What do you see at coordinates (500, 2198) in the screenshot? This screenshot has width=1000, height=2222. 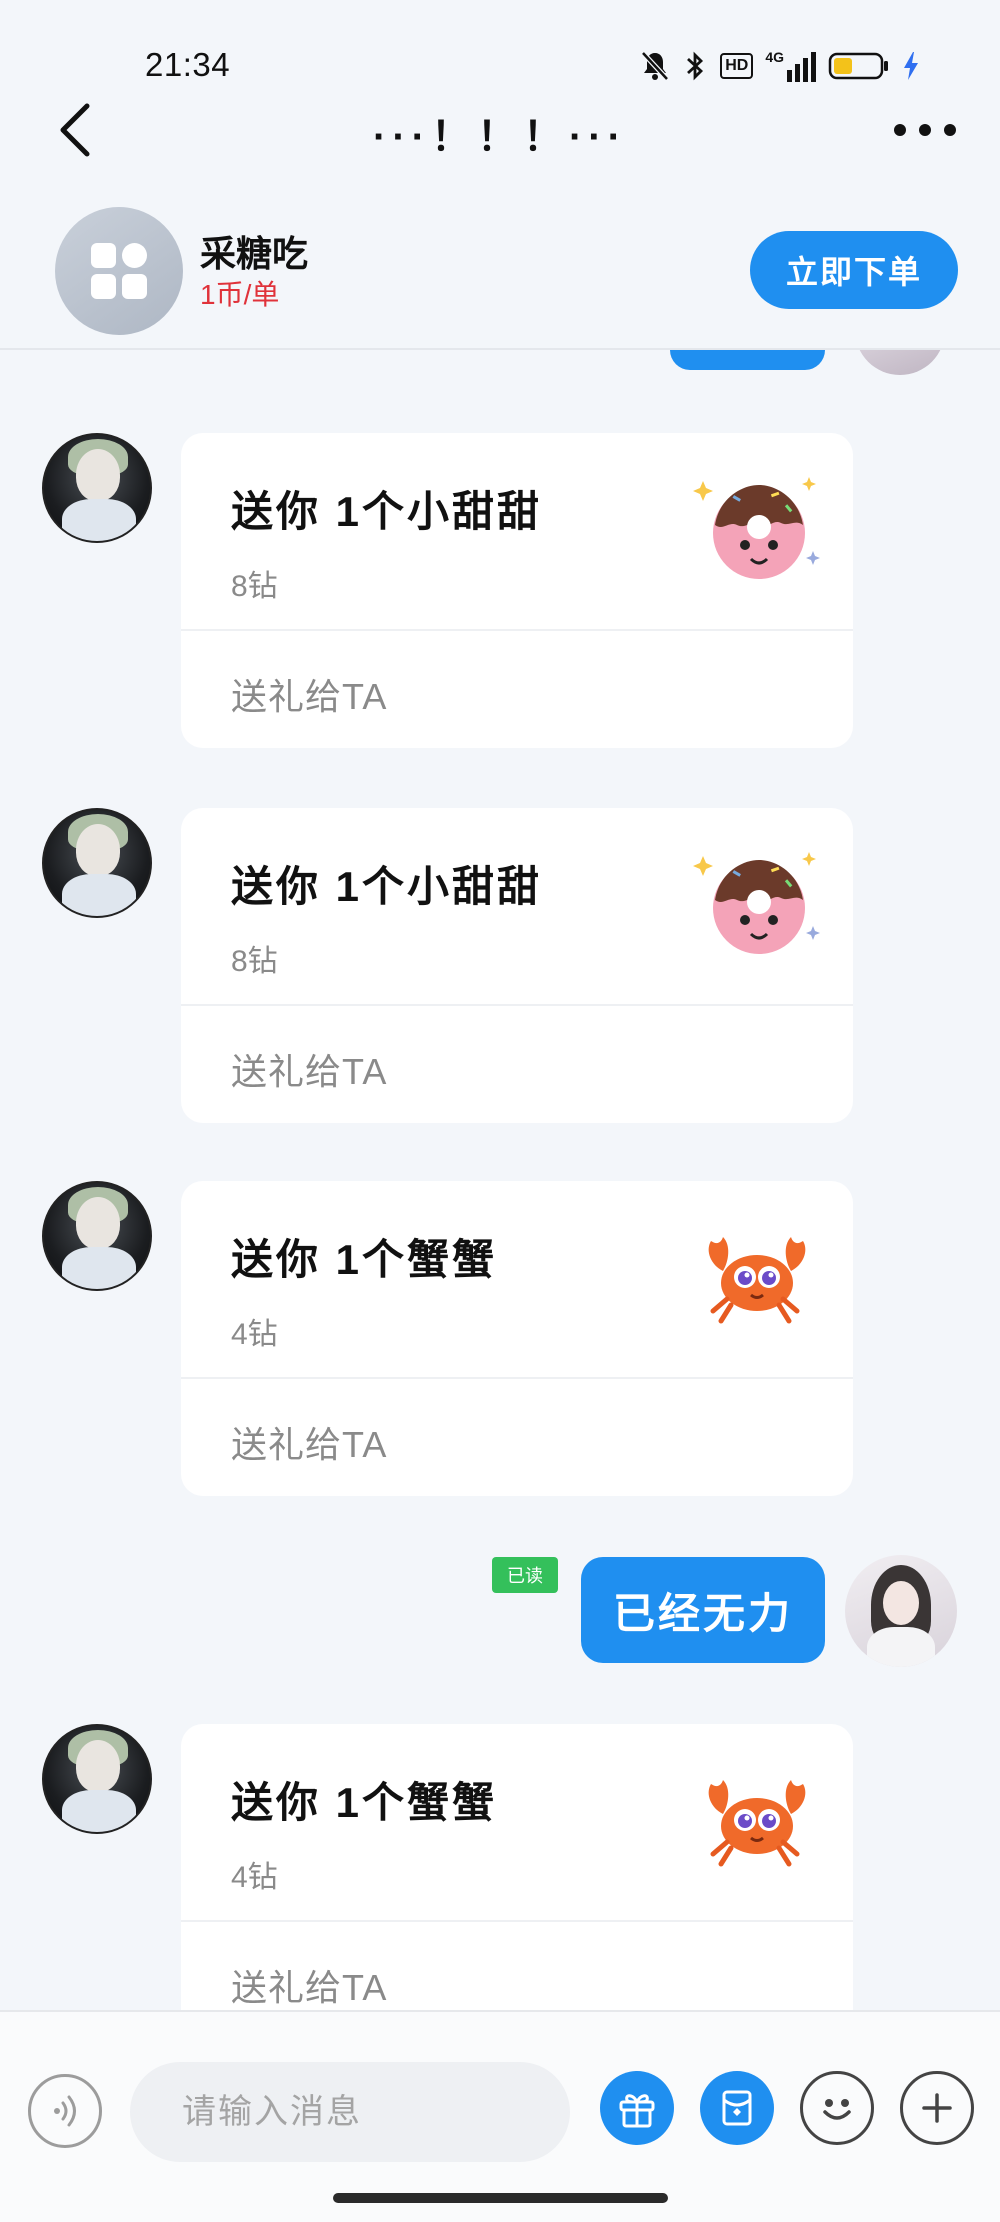 I see `home-indicator` at bounding box center [500, 2198].